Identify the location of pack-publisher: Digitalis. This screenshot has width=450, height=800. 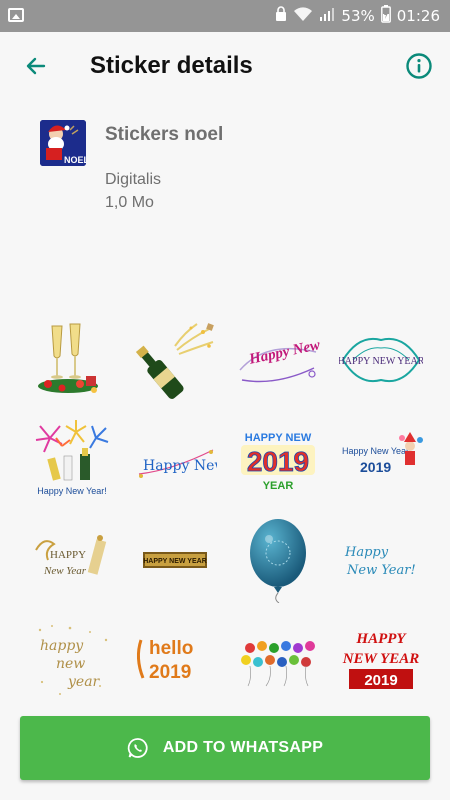
(133, 179).